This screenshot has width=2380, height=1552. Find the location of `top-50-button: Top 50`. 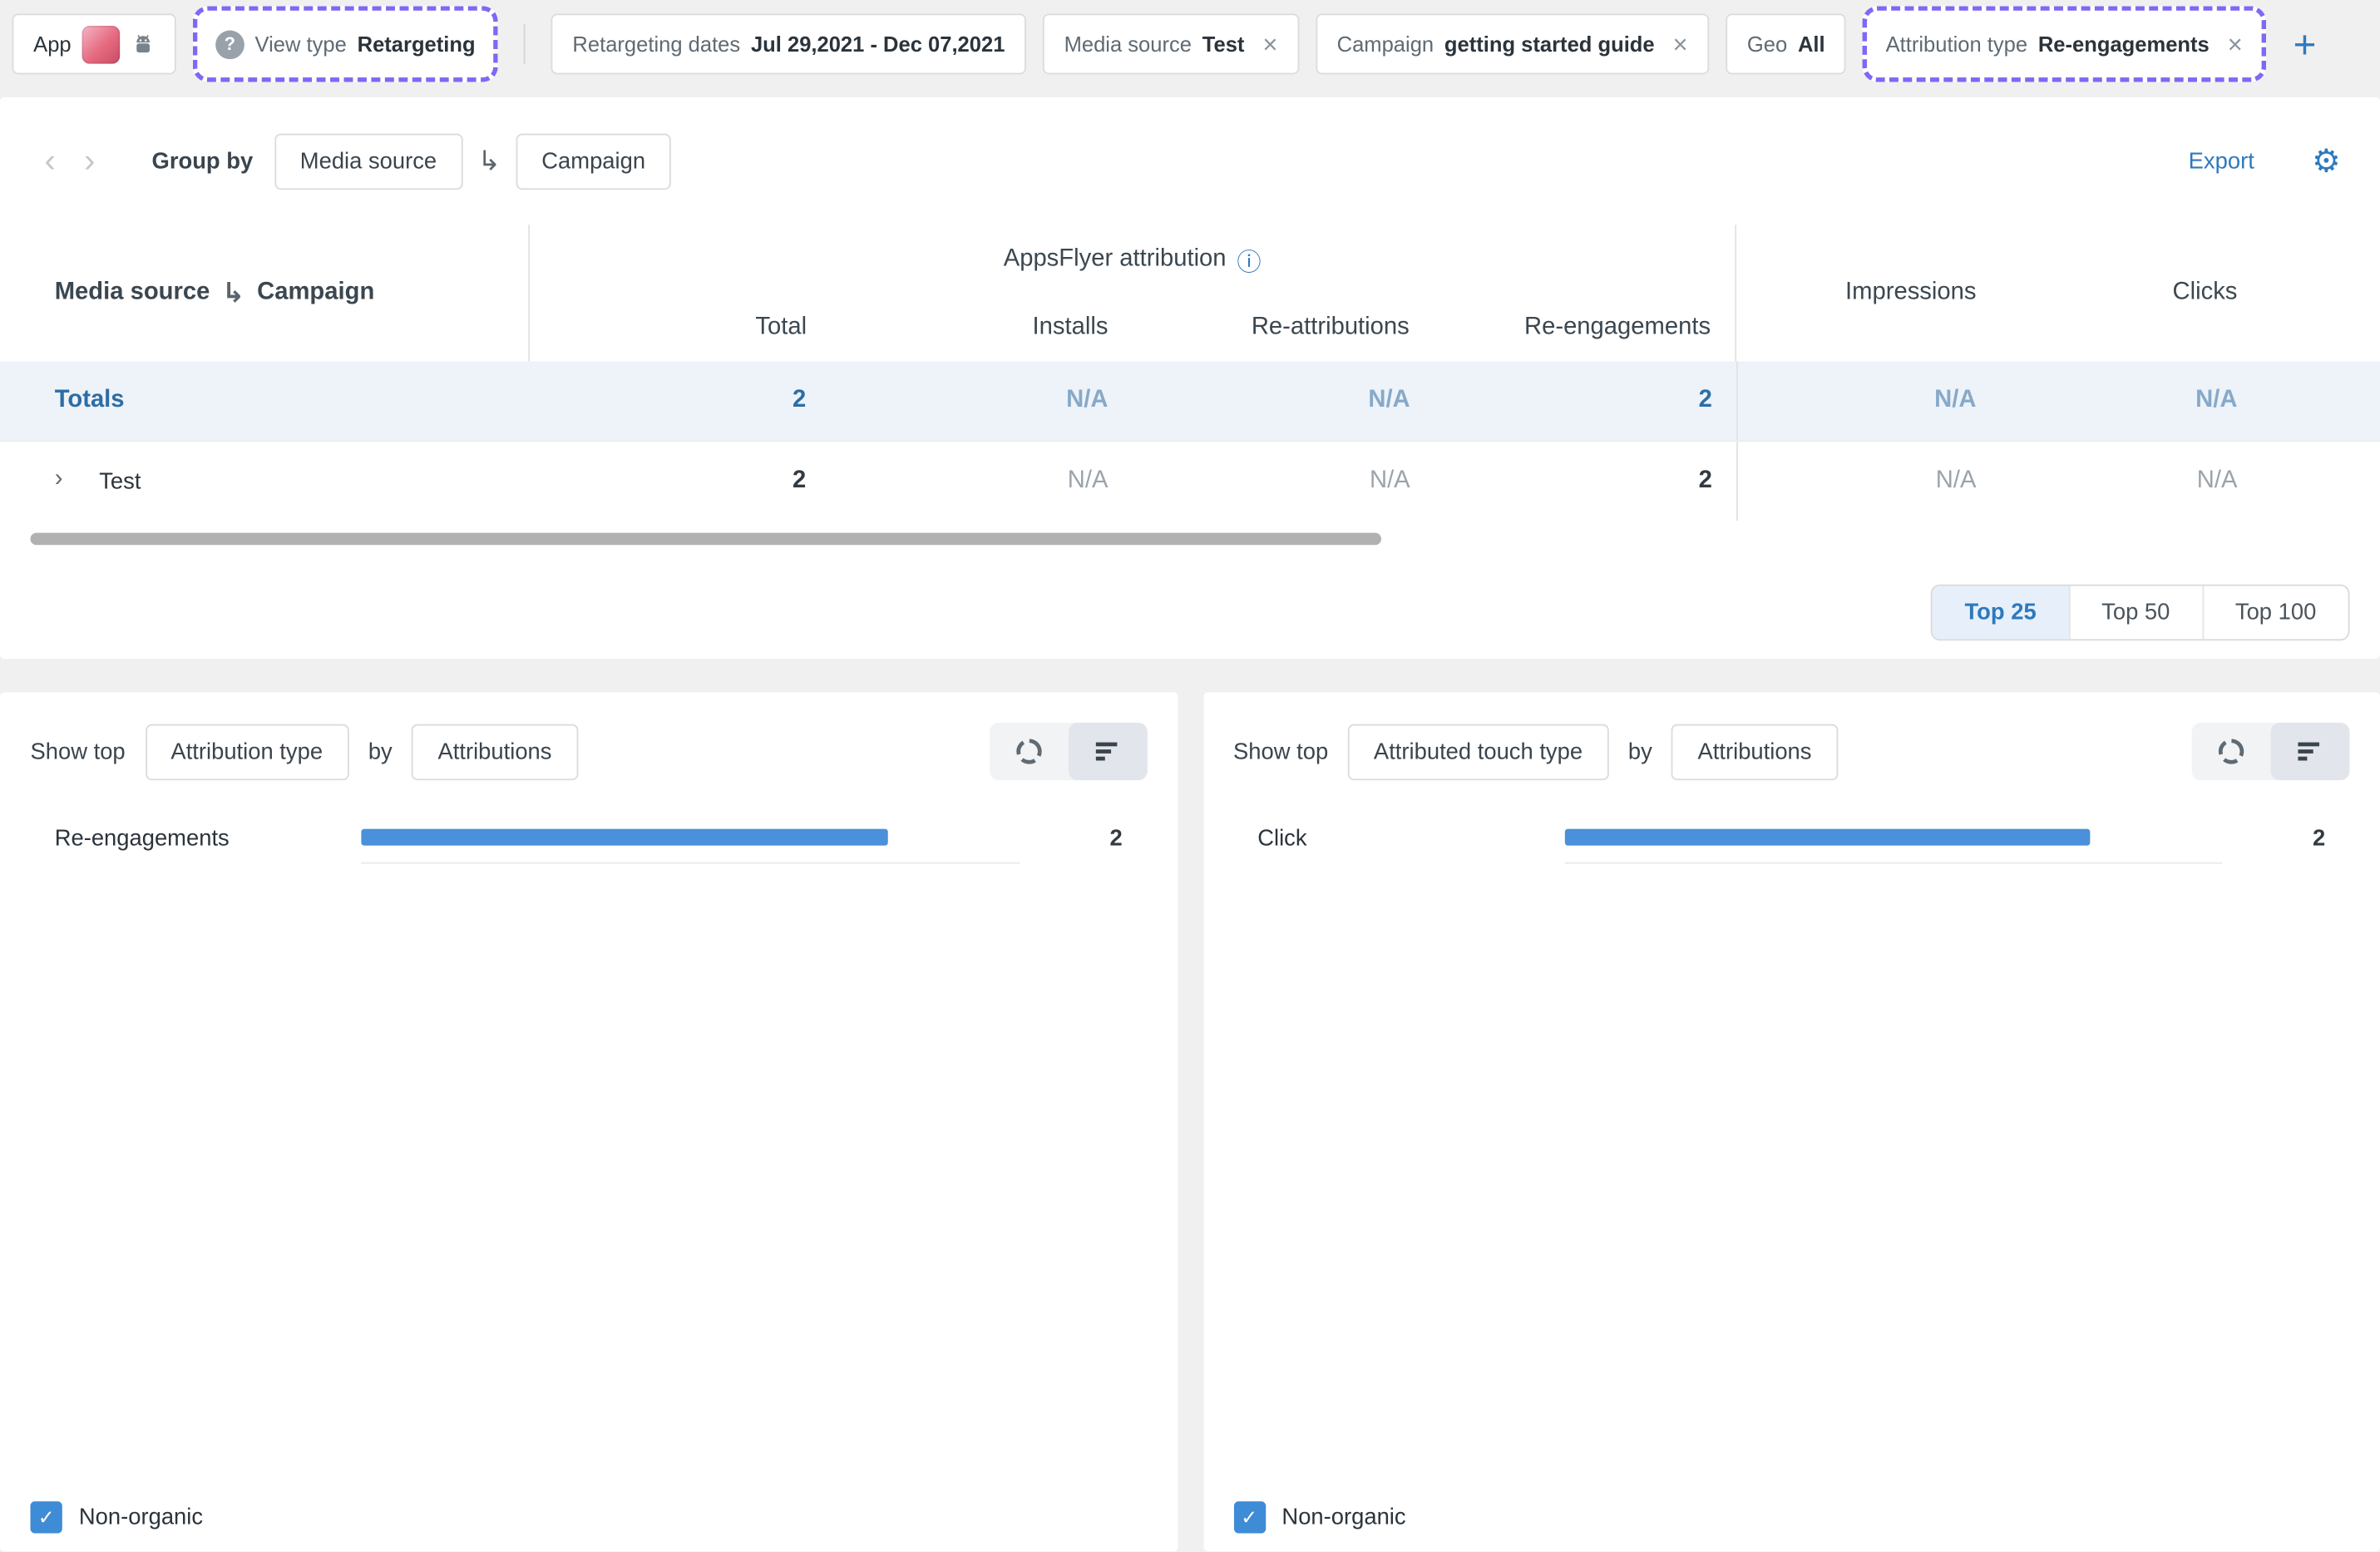

top-50-button: Top 50 is located at coordinates (2137, 613).